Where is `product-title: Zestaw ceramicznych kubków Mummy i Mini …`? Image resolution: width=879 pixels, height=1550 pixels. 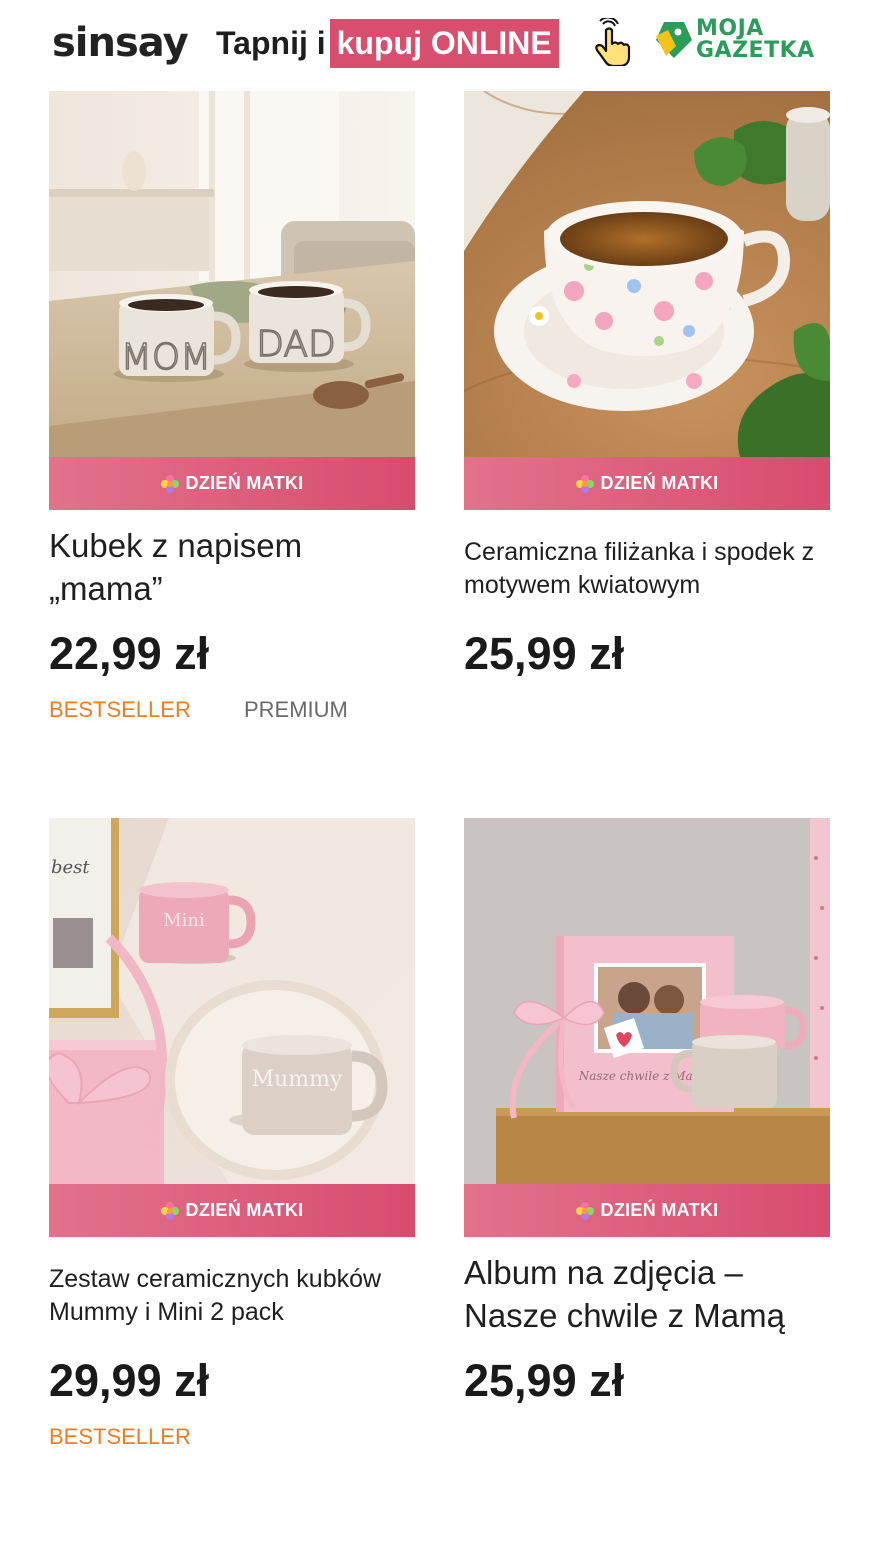
product-title: Zestaw ceramicznych kubków Mummy i Mini … is located at coordinates (235, 1296).